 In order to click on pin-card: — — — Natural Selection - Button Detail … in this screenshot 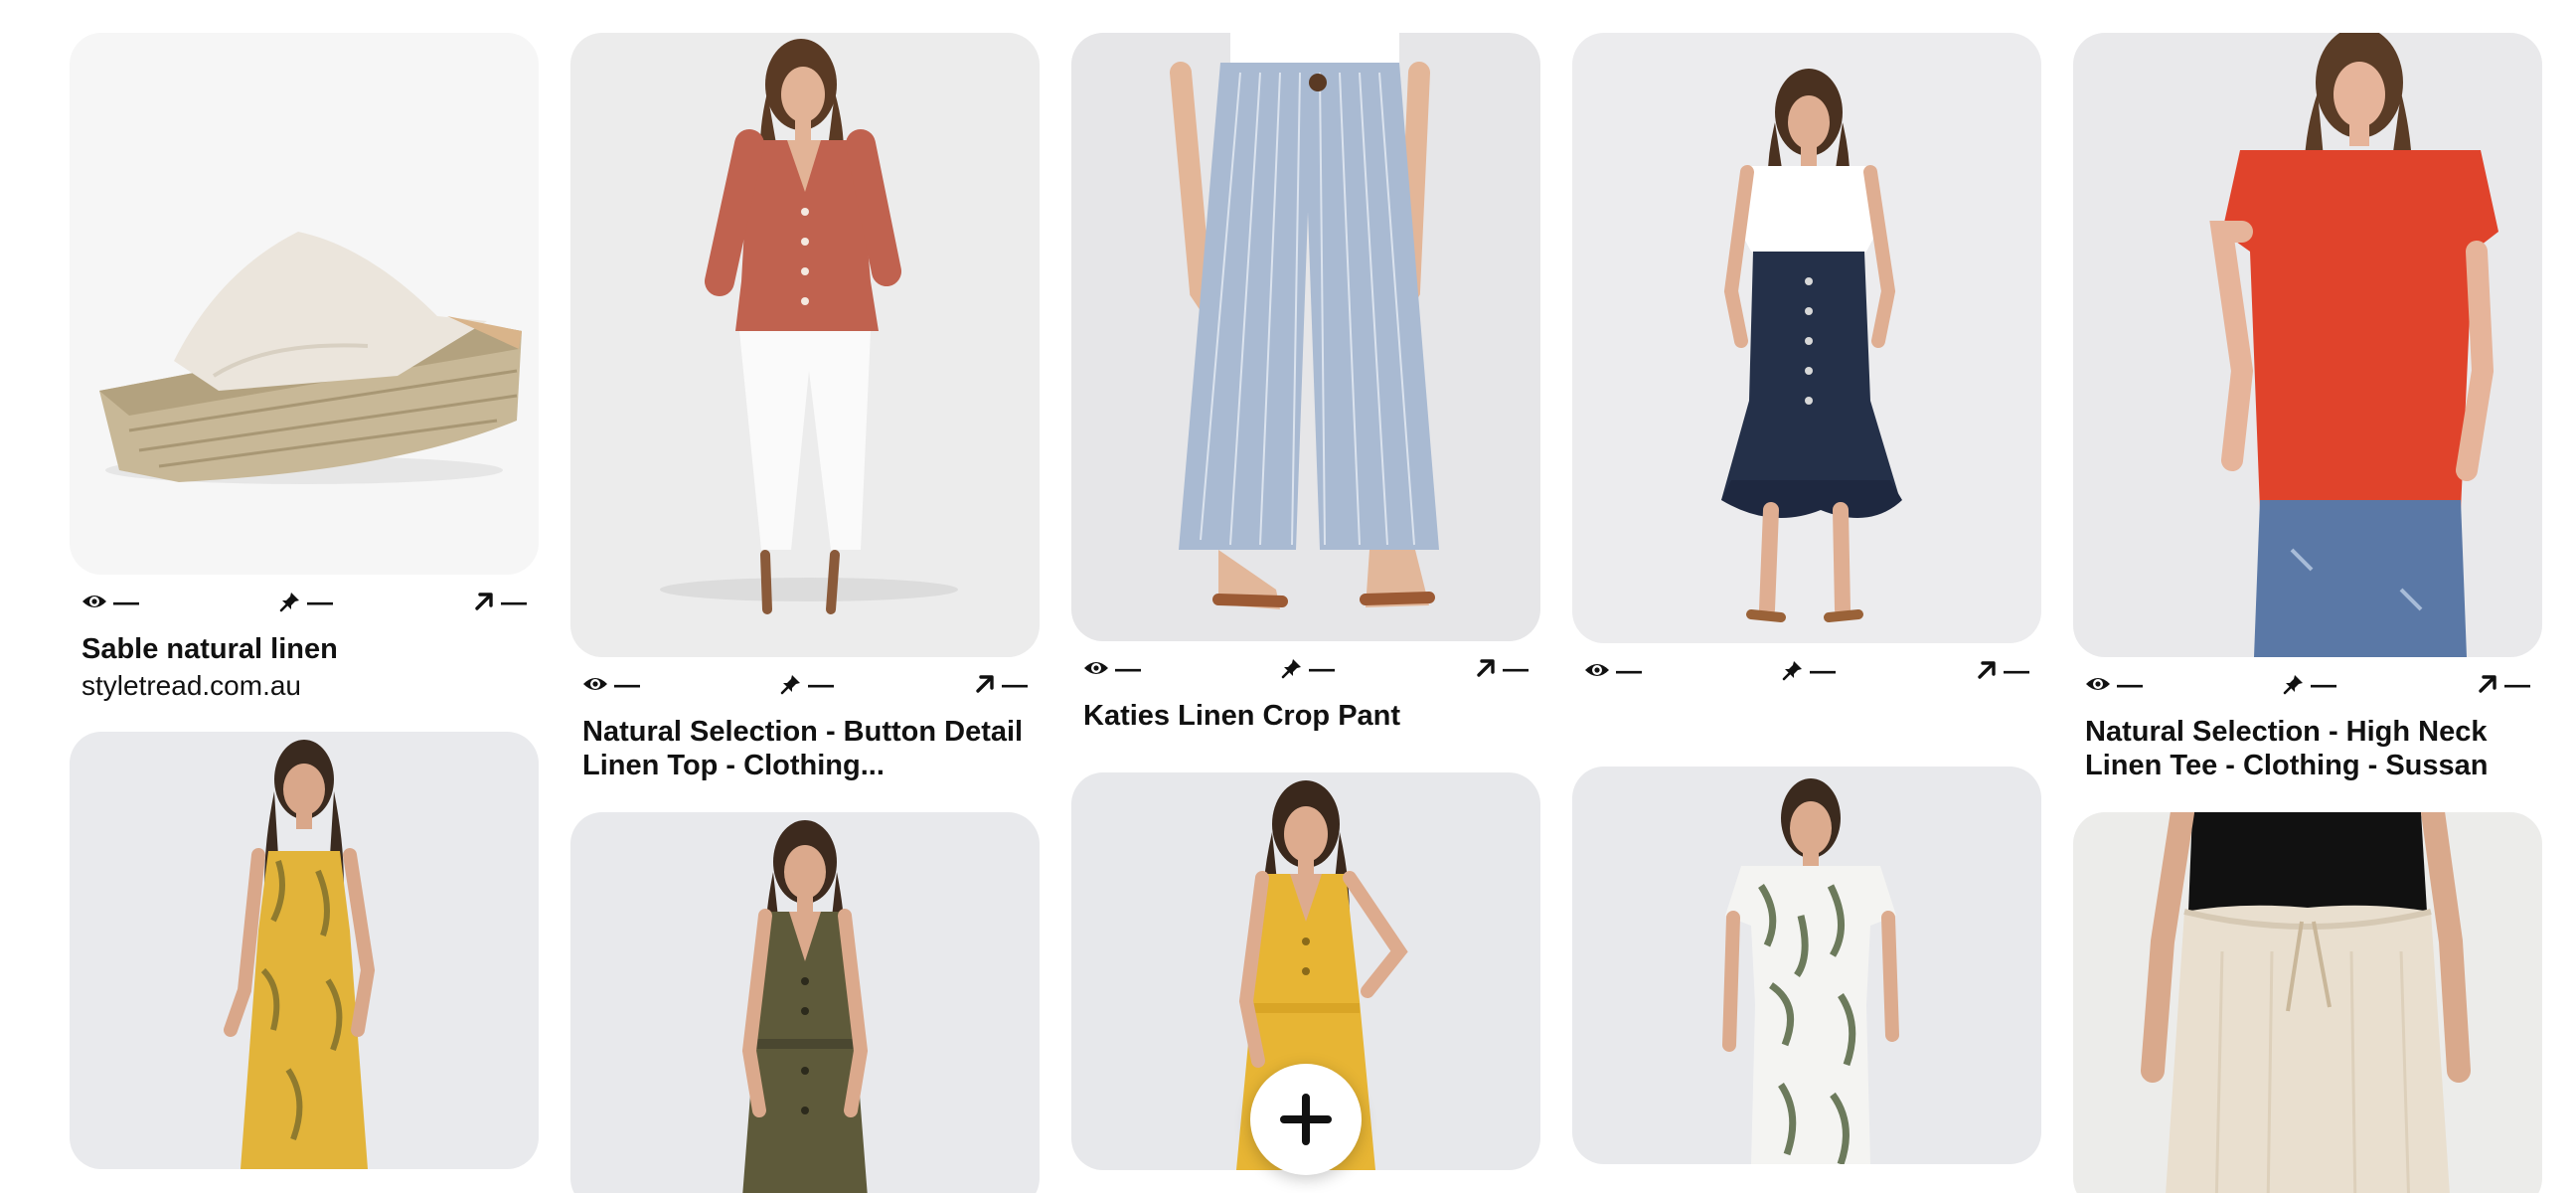, I will do `click(805, 407)`.